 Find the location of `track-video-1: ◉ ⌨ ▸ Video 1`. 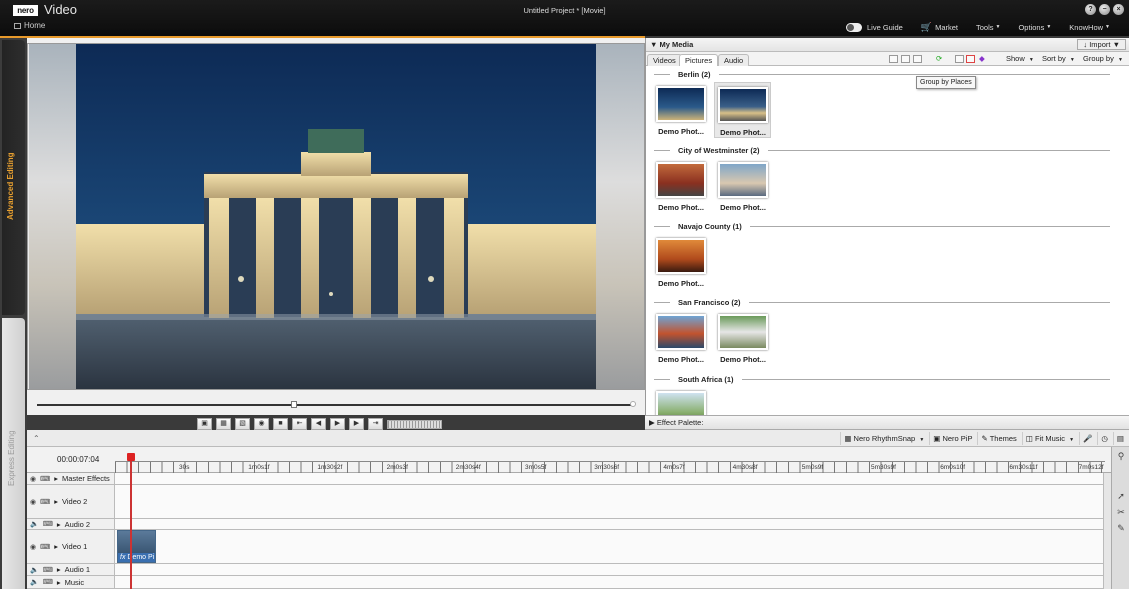

track-video-1: ◉ ⌨ ▸ Video 1 is located at coordinates (567, 547).